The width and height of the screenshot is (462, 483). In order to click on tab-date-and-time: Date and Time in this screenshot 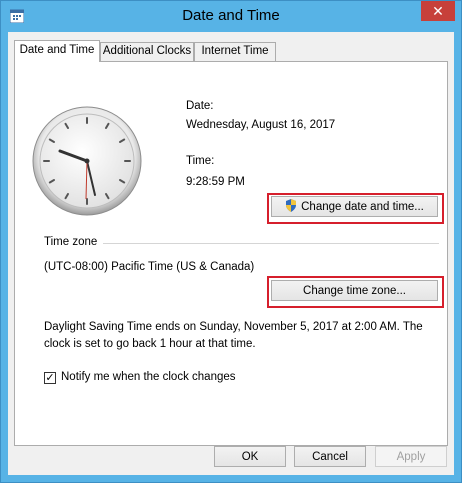, I will do `click(57, 51)`.